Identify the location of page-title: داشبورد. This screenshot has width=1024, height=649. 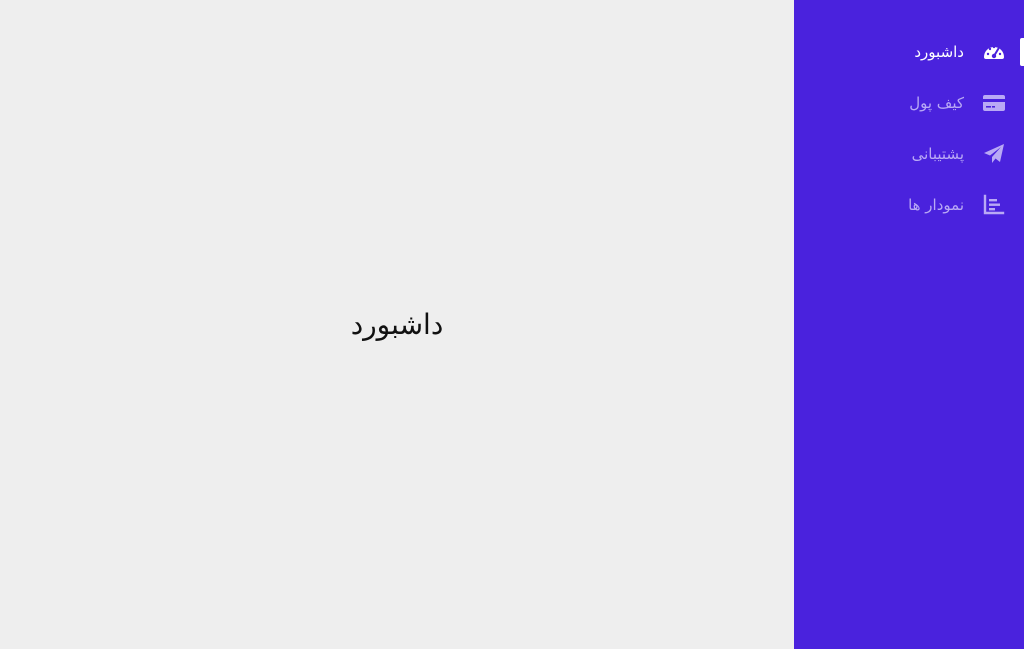
(397, 324).